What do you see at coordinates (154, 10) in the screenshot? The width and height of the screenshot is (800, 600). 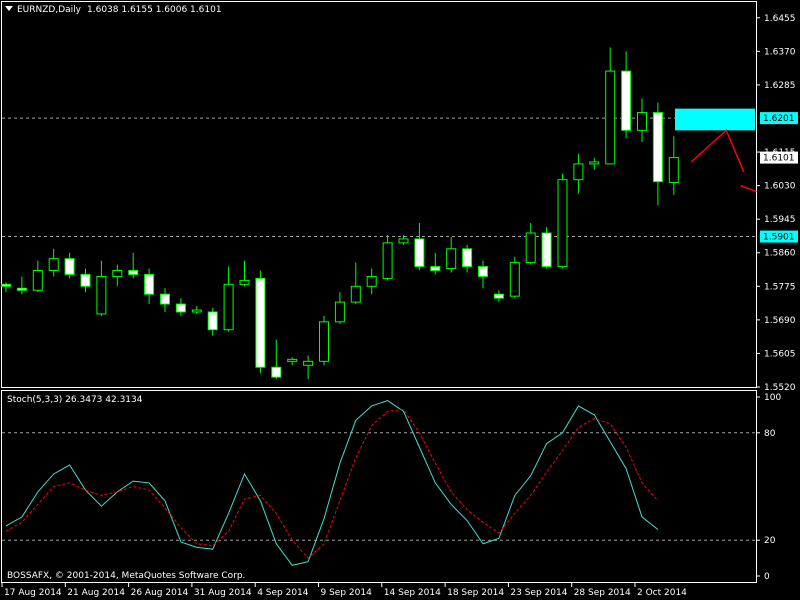 I see `ohlc-readout: 1.6038 1.6155 1.6006 1.6101` at bounding box center [154, 10].